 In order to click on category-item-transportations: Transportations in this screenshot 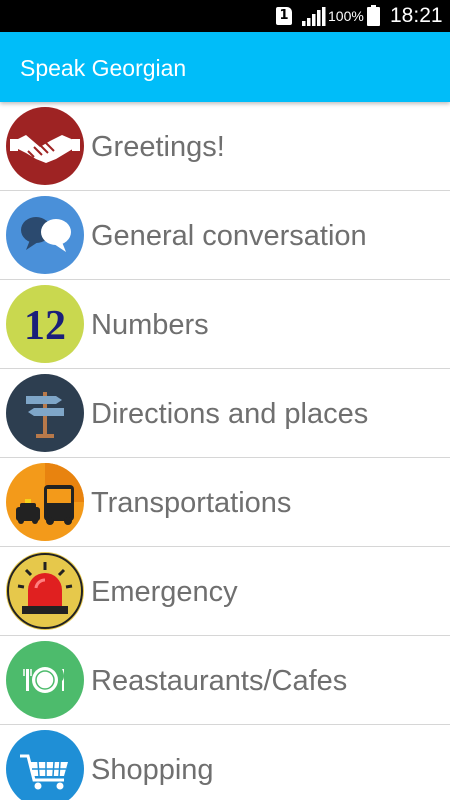, I will do `click(225, 502)`.